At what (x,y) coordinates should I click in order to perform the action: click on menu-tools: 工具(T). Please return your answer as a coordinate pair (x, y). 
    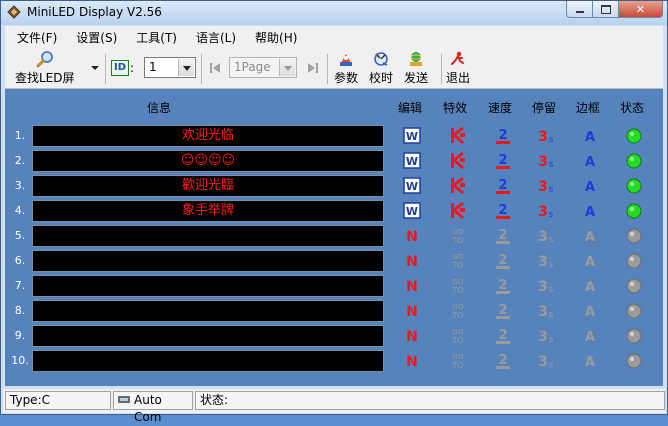
    Looking at the image, I should click on (156, 37).